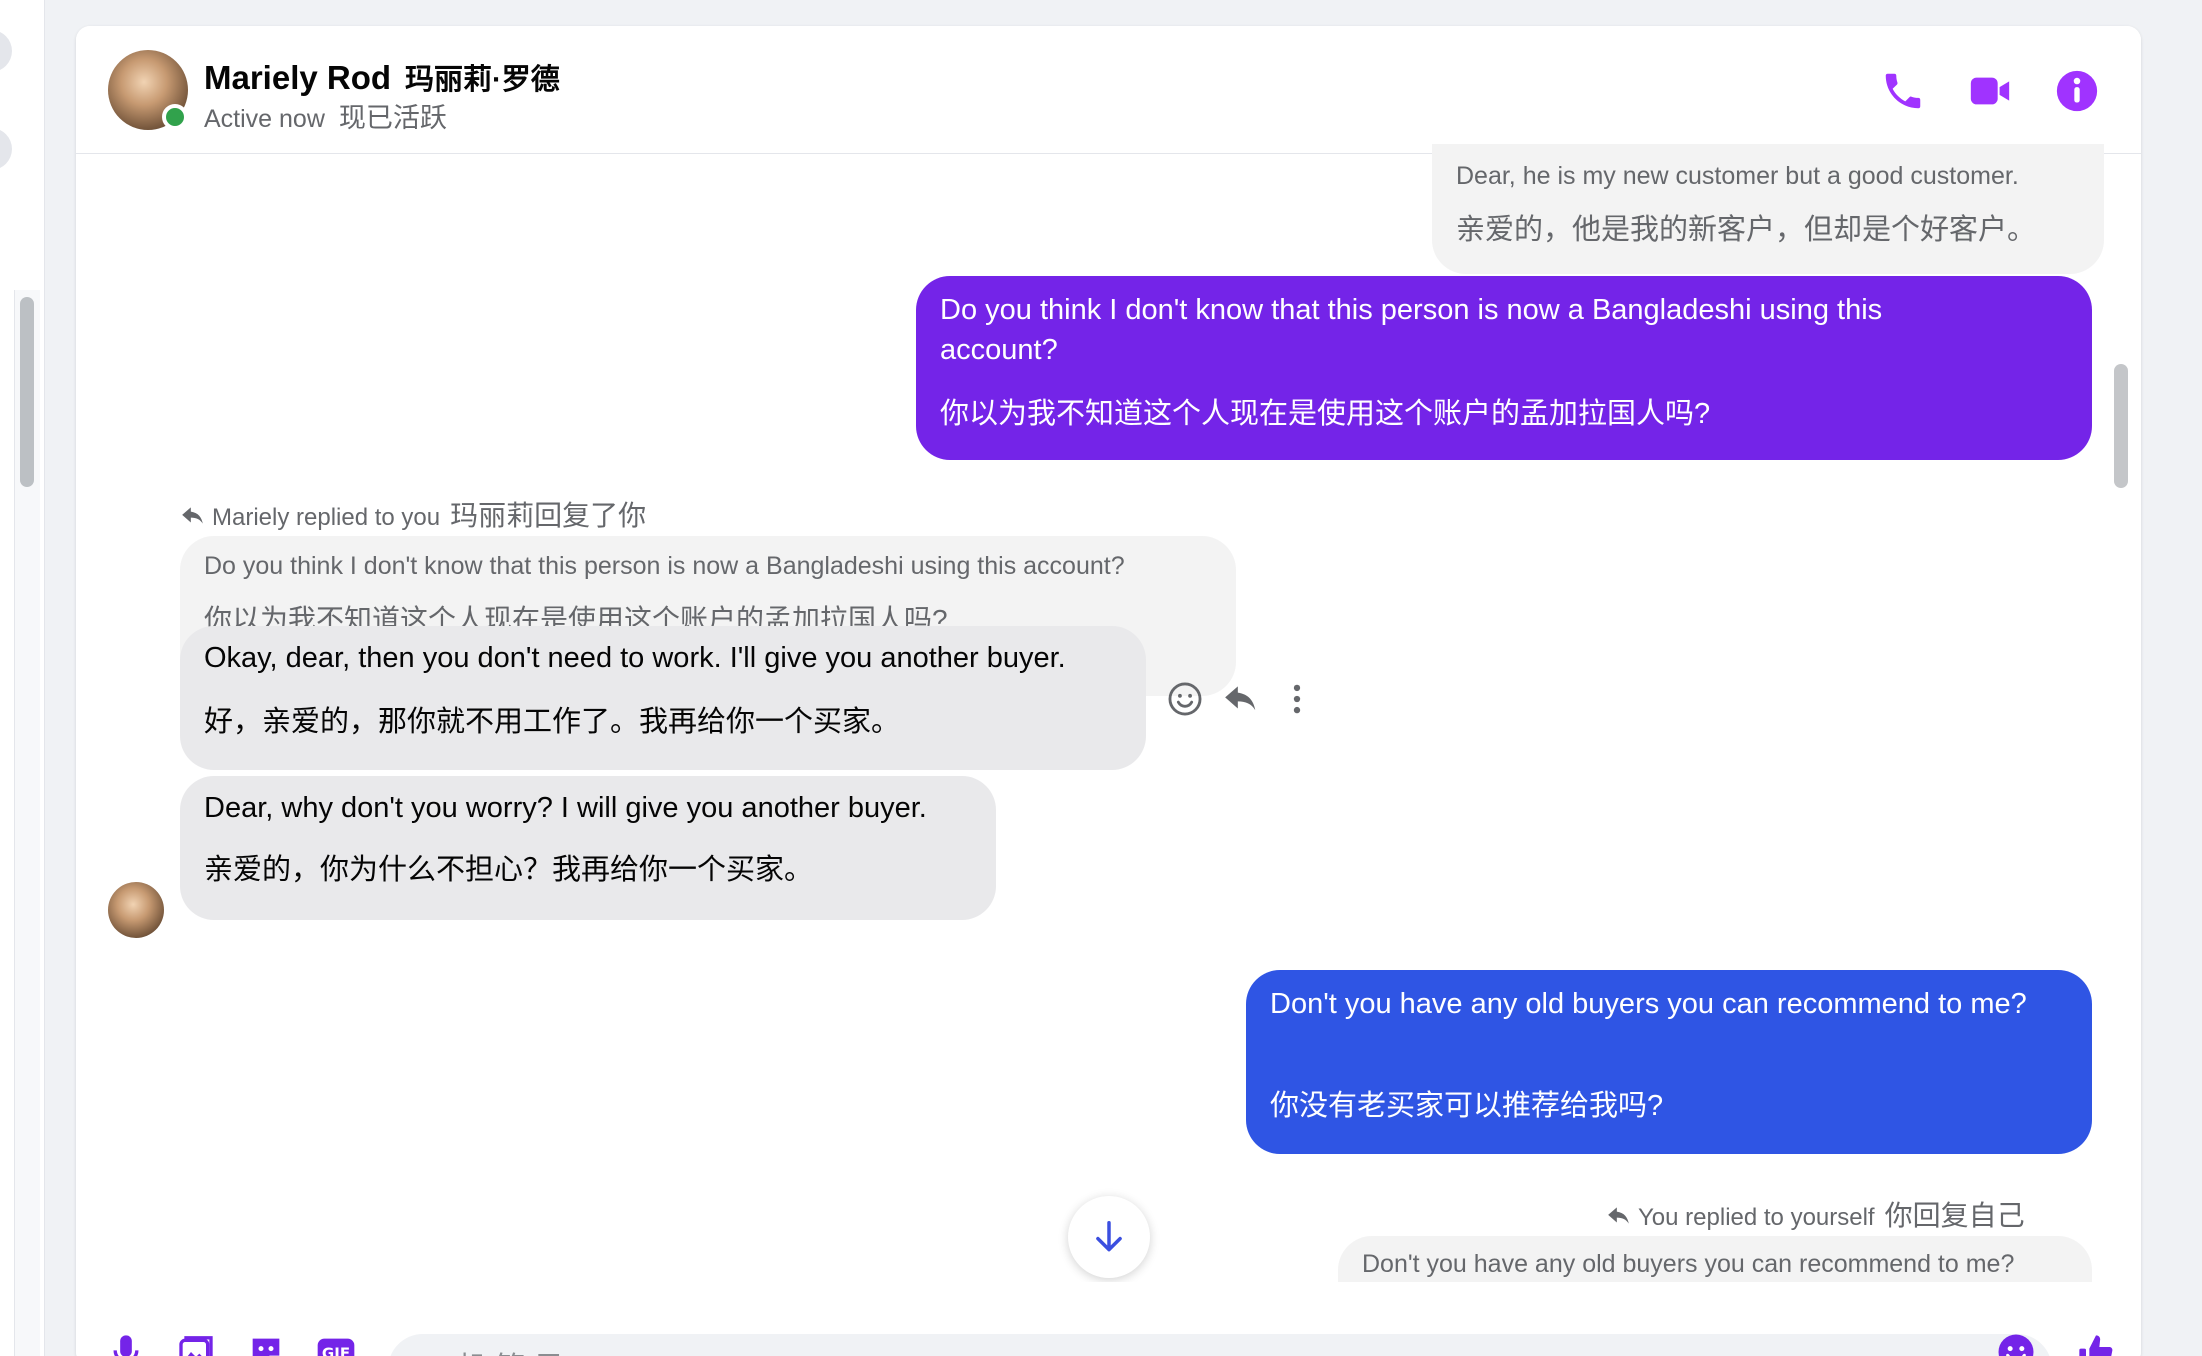 This screenshot has width=2202, height=1356. What do you see at coordinates (1220, 1345) in the screenshot?
I see `message-input` at bounding box center [1220, 1345].